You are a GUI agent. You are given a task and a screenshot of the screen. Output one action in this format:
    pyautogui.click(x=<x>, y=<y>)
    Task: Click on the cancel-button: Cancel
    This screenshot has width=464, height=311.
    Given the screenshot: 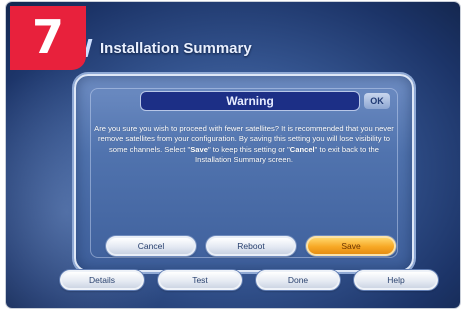 What is the action you would take?
    pyautogui.click(x=151, y=246)
    